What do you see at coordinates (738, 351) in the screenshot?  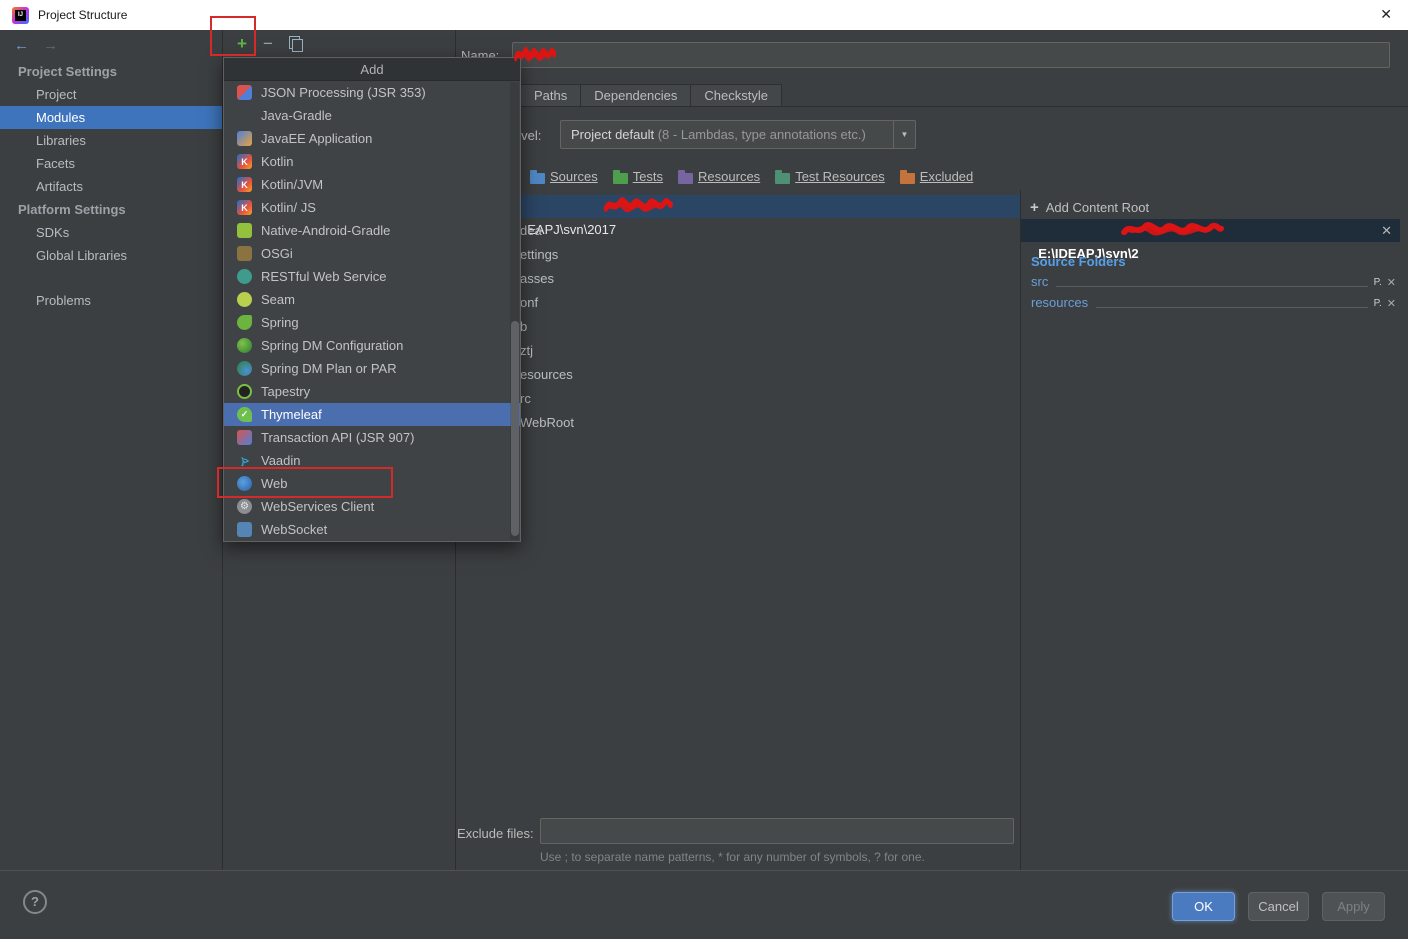 I see `tree-row: ztj` at bounding box center [738, 351].